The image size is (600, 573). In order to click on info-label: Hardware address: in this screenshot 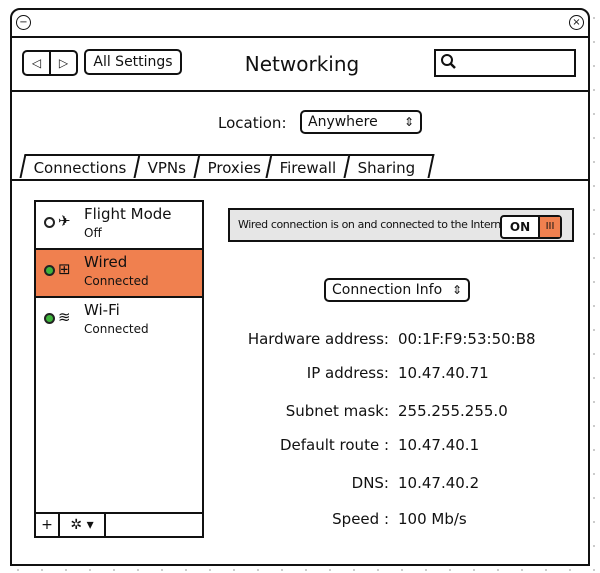, I will do `click(318, 339)`.